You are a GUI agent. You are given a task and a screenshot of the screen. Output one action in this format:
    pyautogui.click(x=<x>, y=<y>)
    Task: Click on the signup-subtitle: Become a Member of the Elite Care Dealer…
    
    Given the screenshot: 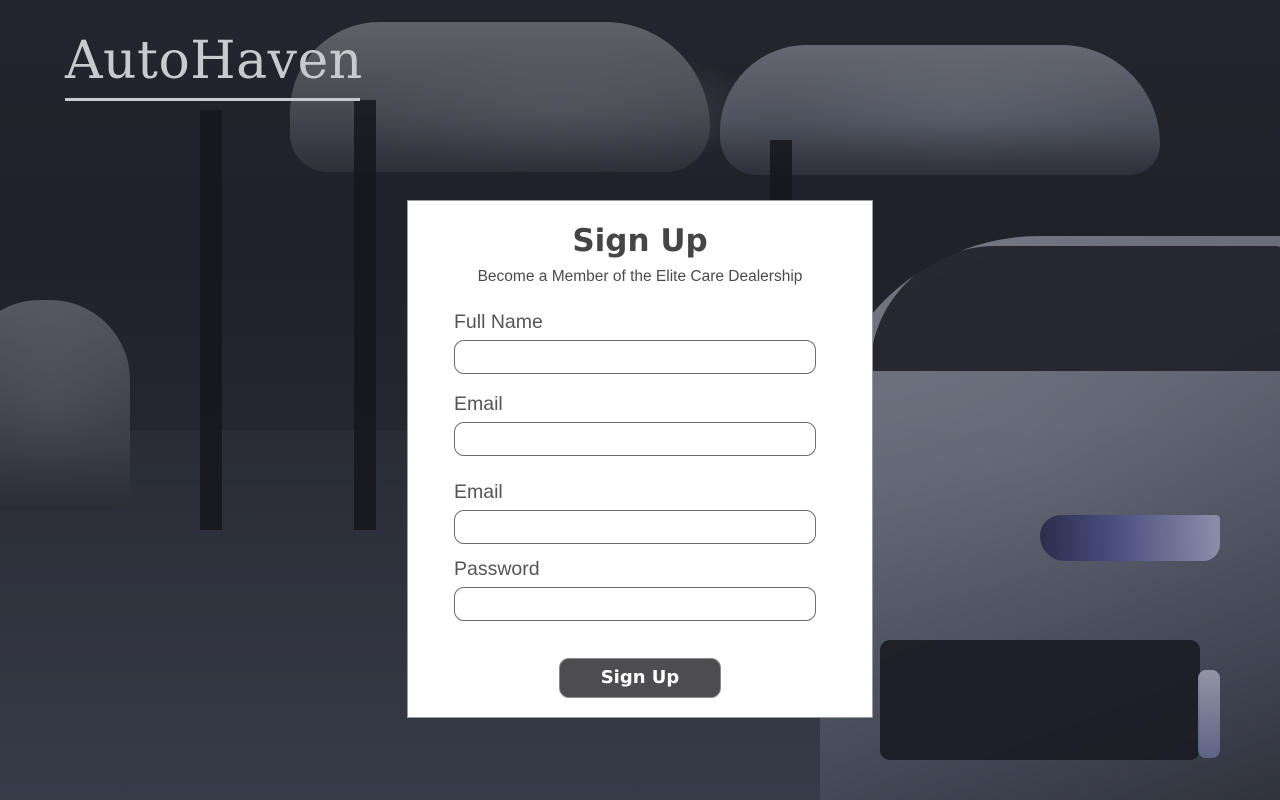 What is the action you would take?
    pyautogui.click(x=640, y=276)
    